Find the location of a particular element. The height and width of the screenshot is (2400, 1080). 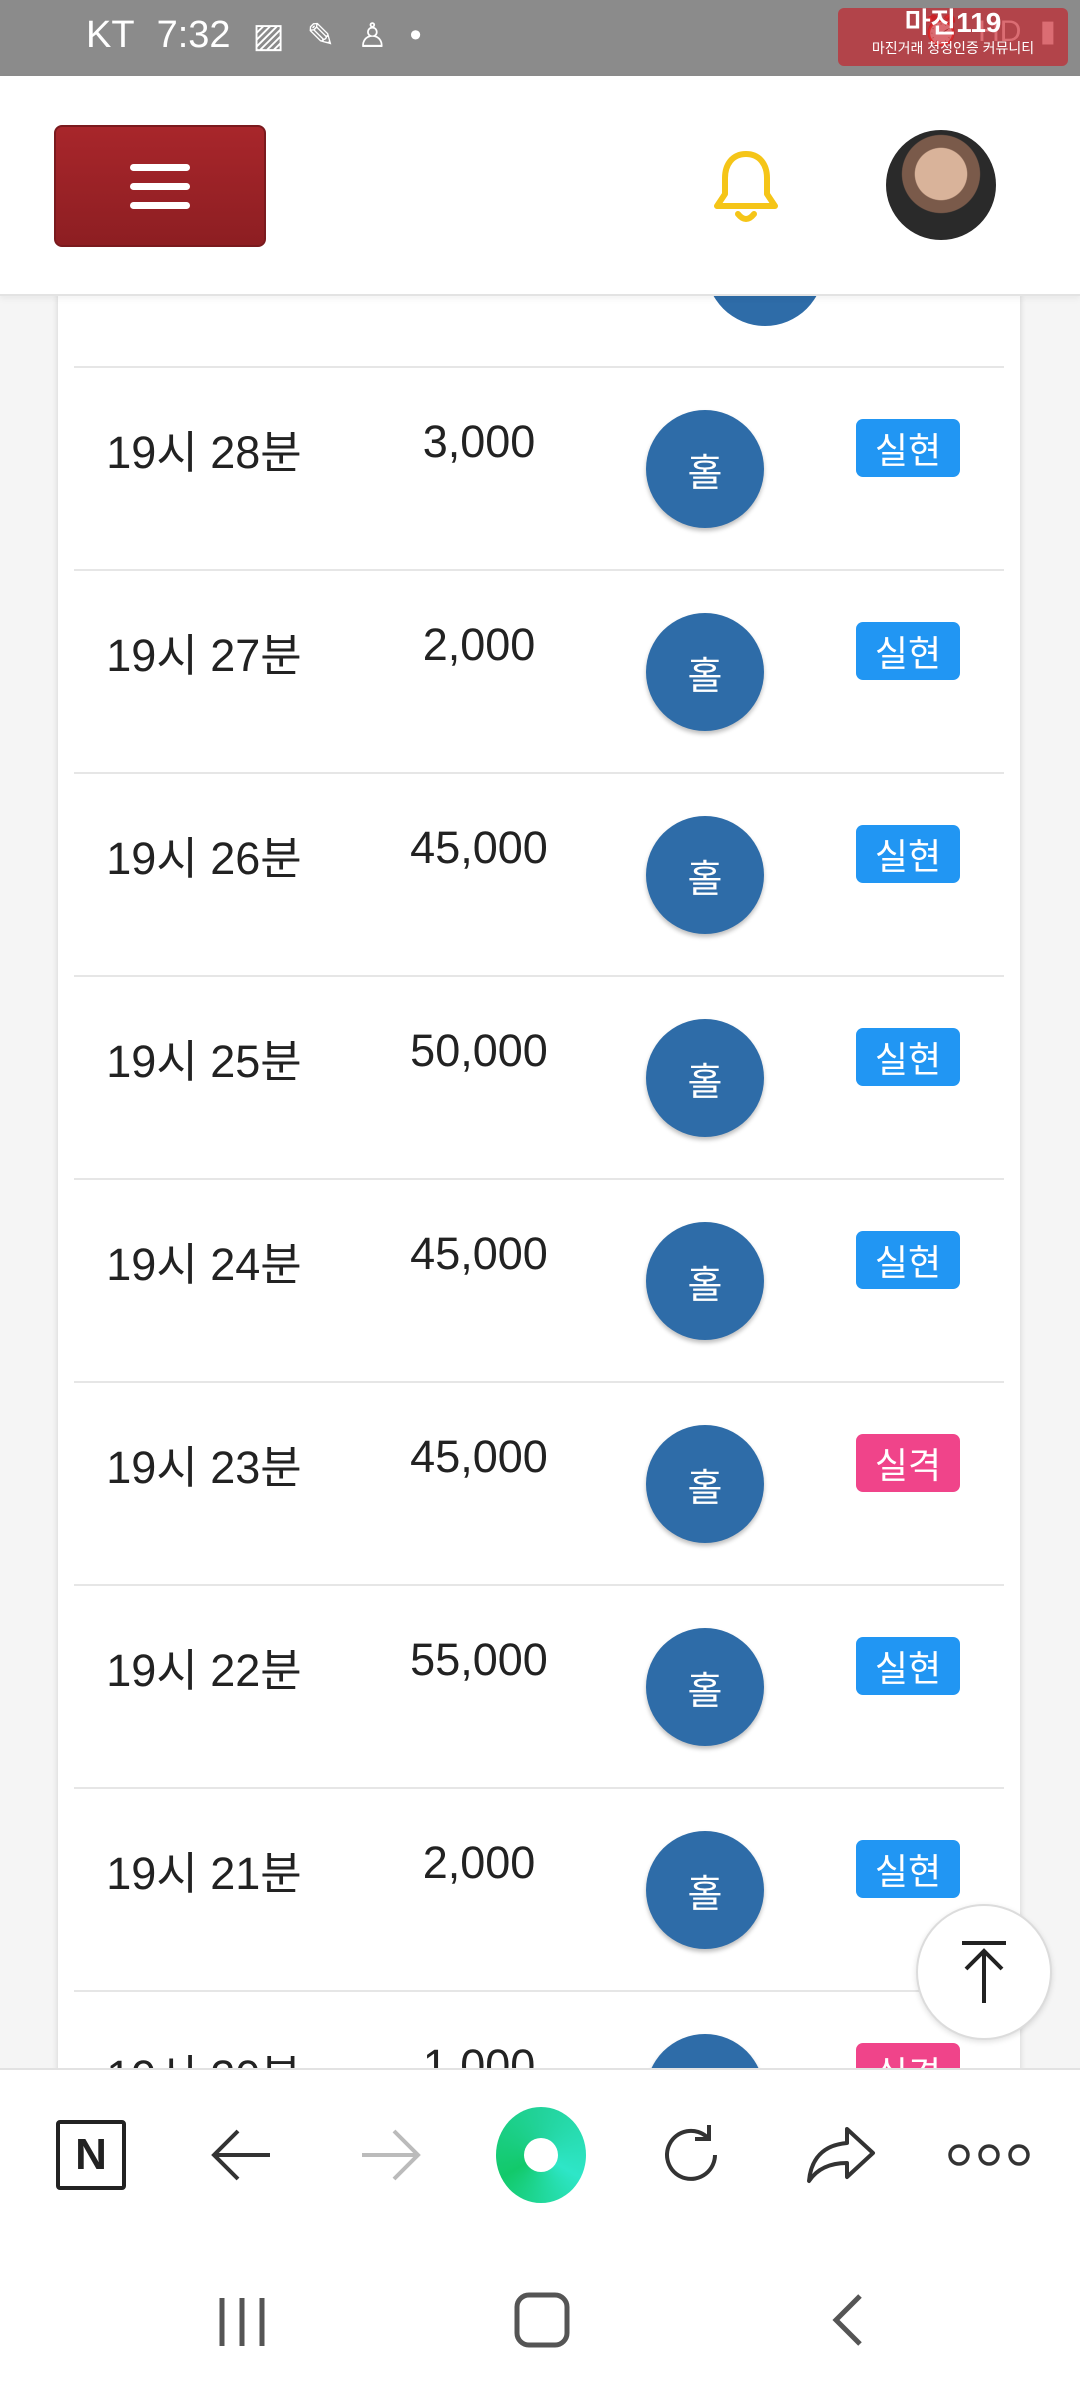

refresh-button is located at coordinates (691, 2155).